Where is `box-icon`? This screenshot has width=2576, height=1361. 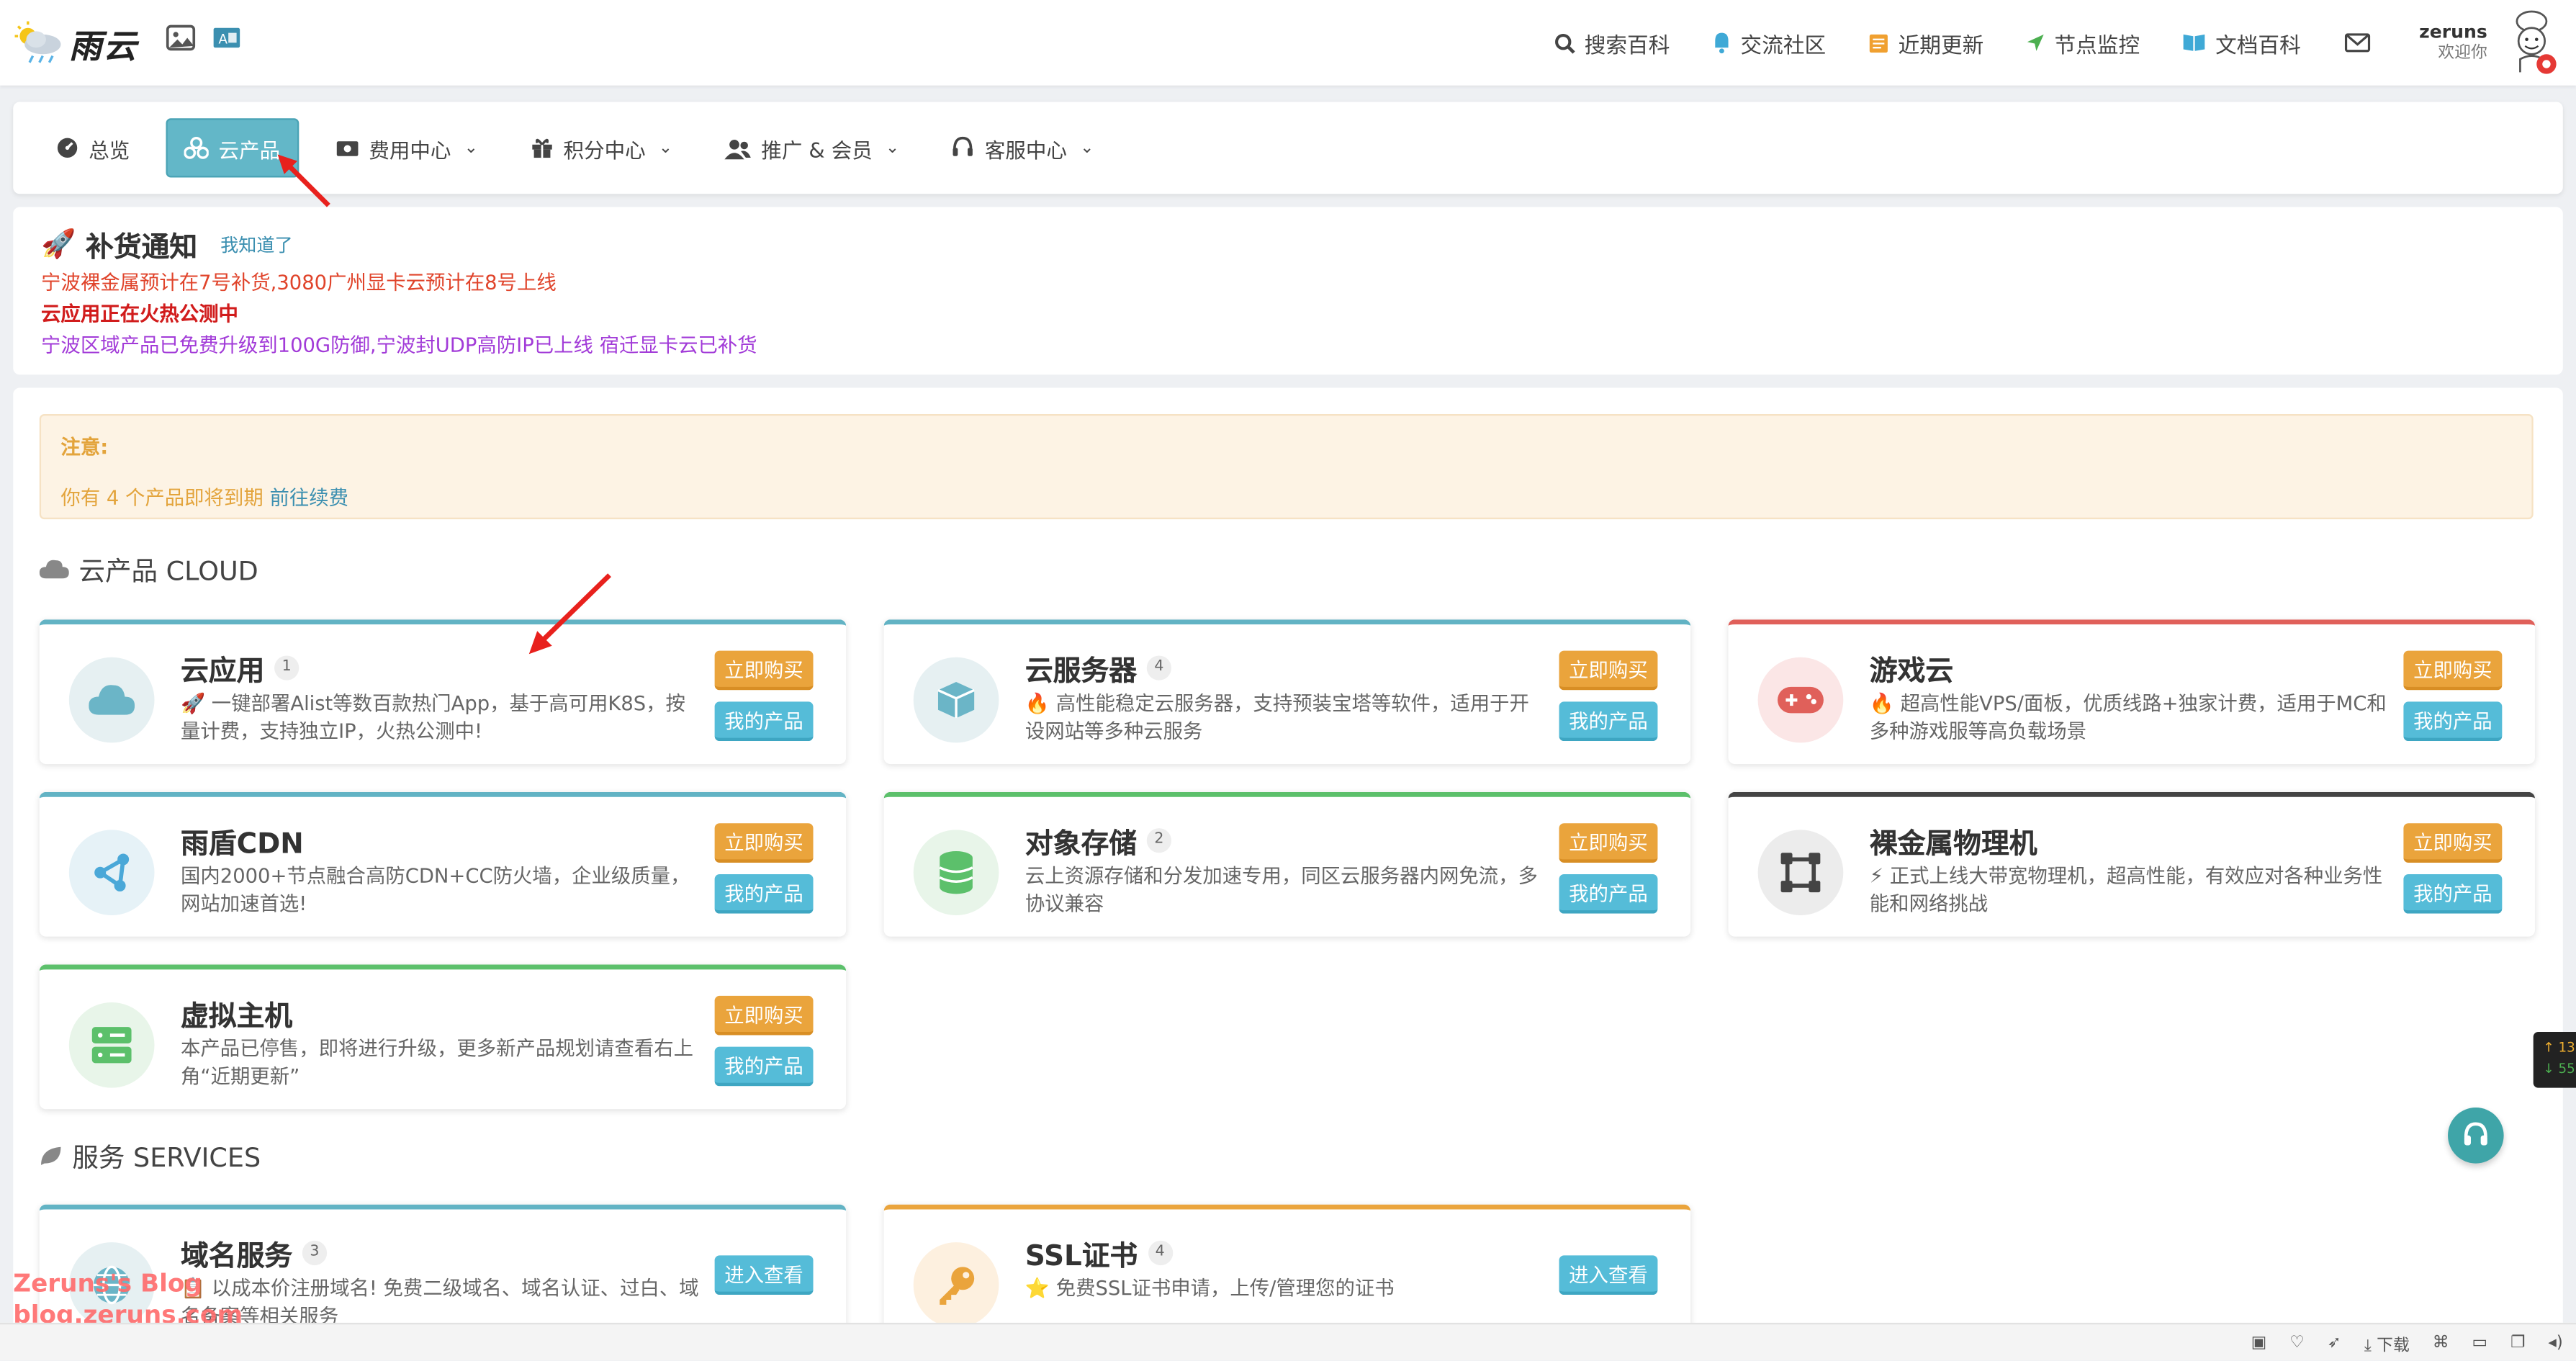 box-icon is located at coordinates (956, 700).